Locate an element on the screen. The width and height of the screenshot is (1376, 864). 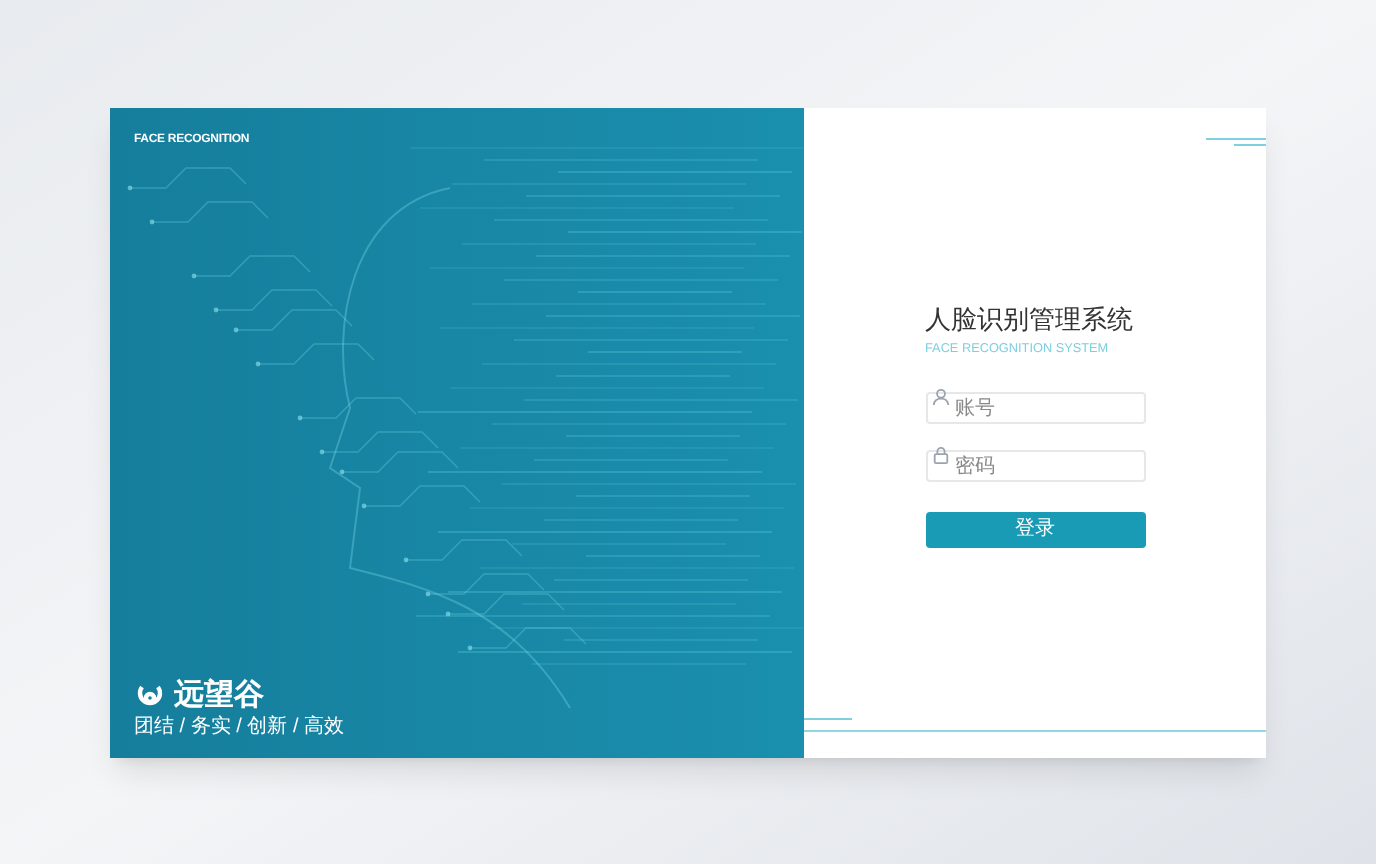
slogan: 团结 / 务实 / 创新 / 高效 is located at coordinates (239, 728).